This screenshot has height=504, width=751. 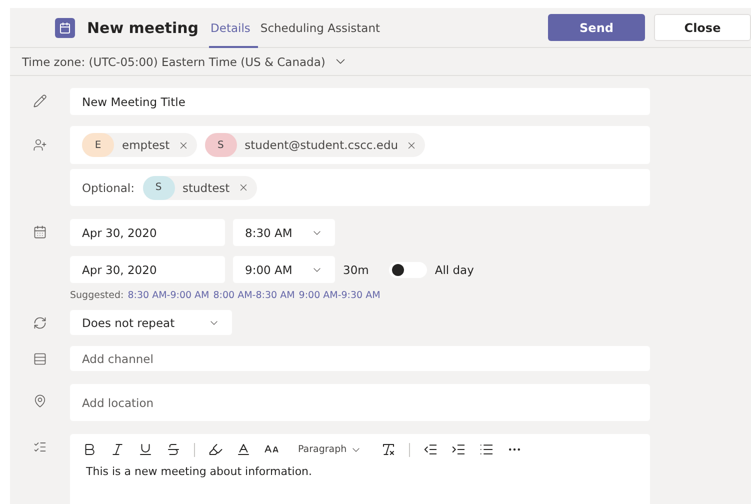 I want to click on start-date-field: Apr 30, 2020, so click(x=147, y=232).